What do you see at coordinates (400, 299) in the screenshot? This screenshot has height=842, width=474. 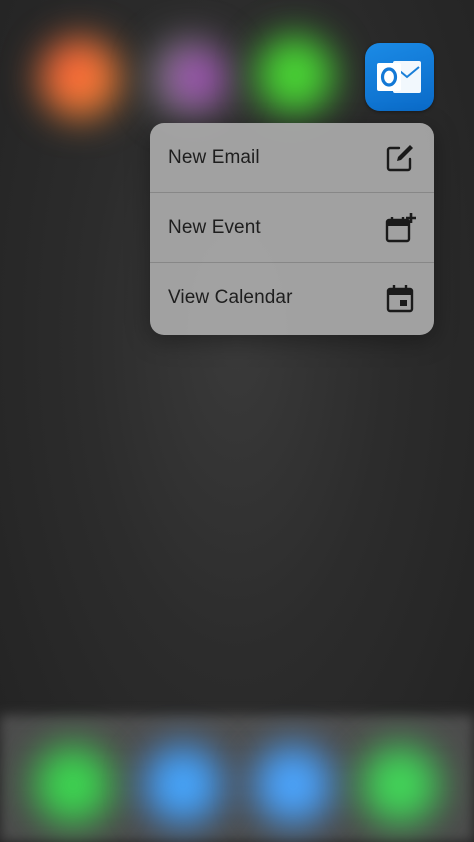 I see `calendar-icon` at bounding box center [400, 299].